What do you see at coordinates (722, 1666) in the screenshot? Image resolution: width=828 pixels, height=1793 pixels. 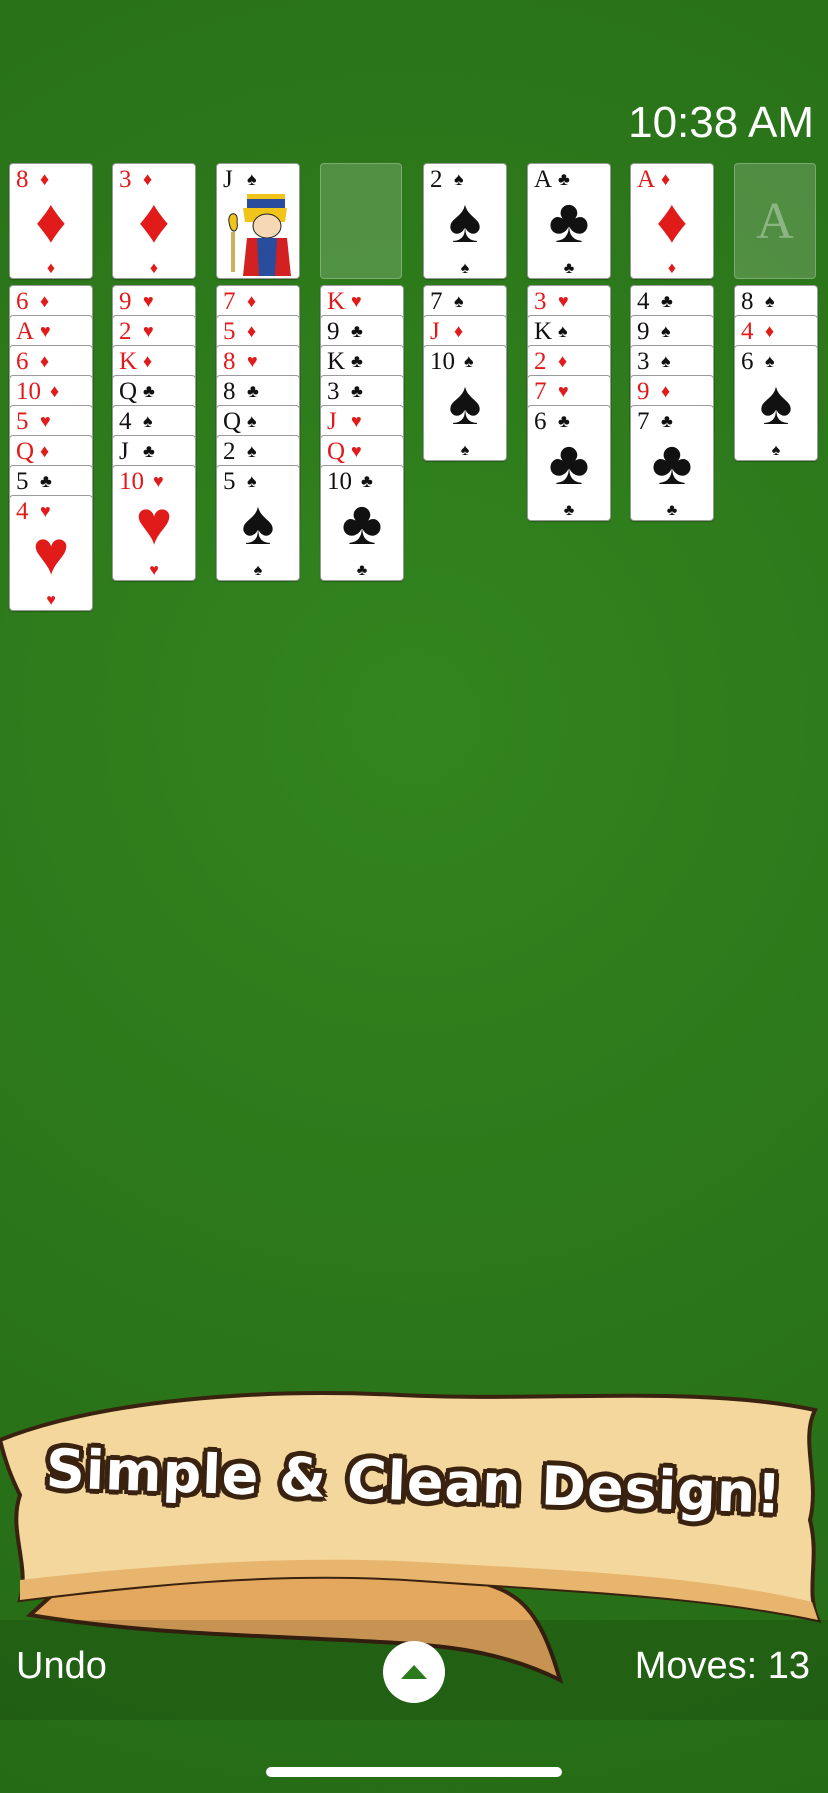 I see `moves-counter: Moves: 13` at bounding box center [722, 1666].